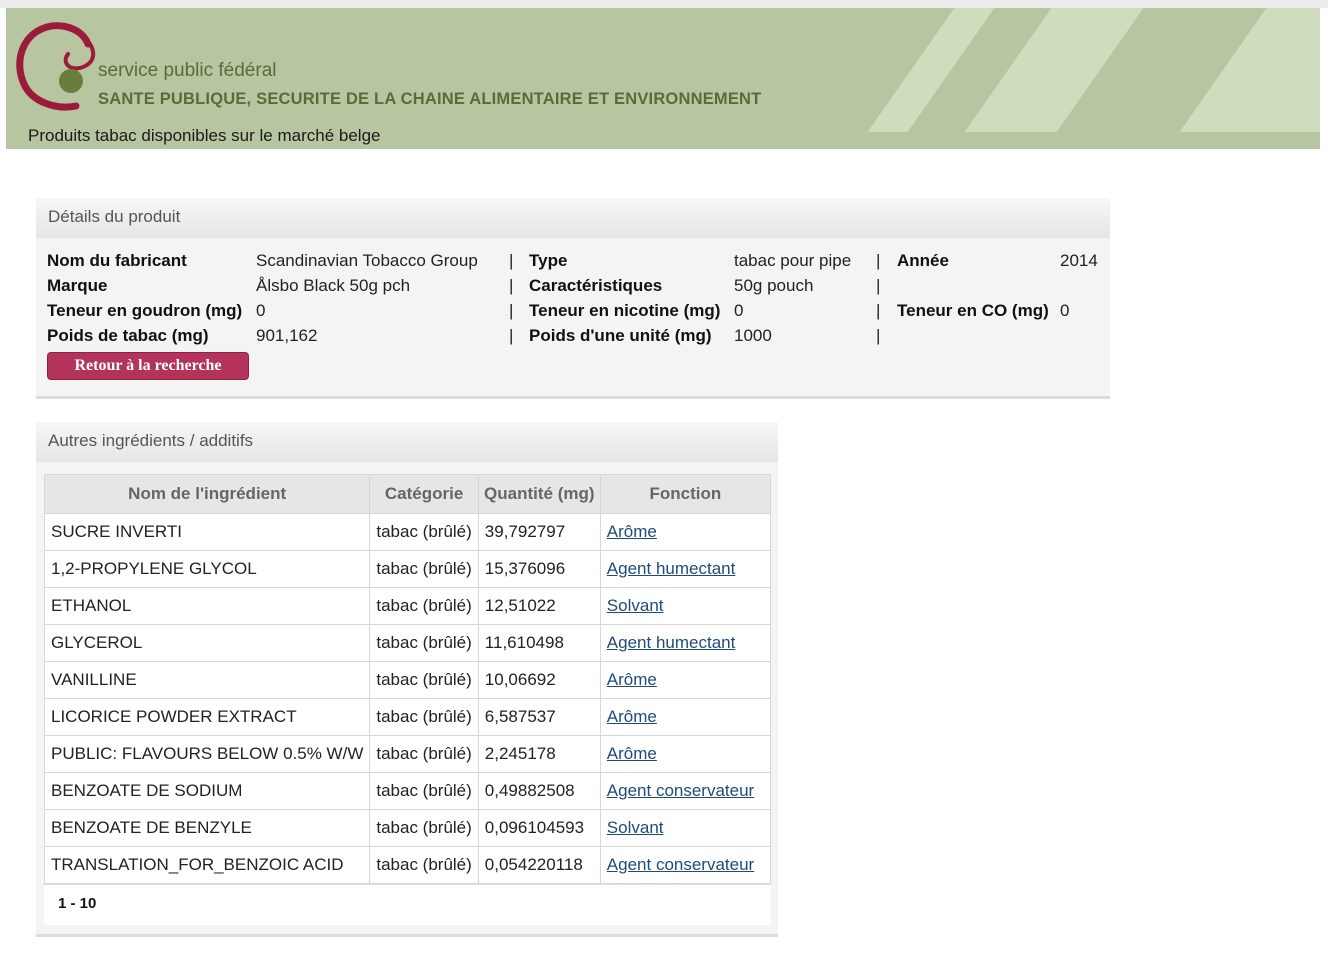  I want to click on table-row: VANILLINE tabac (brûlé) 10,06692 Arôme, so click(407, 680).